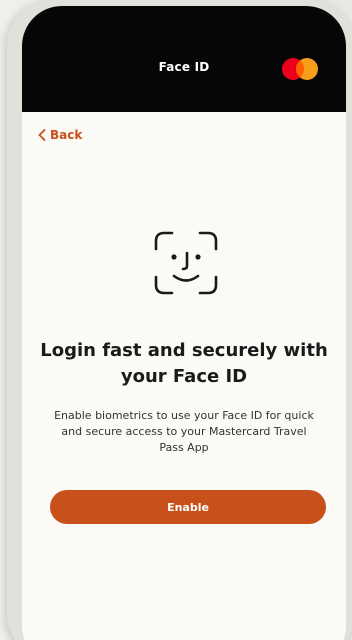 Image resolution: width=352 pixels, height=640 pixels. Describe the element at coordinates (188, 507) in the screenshot. I see `enable-button: Enable` at that location.